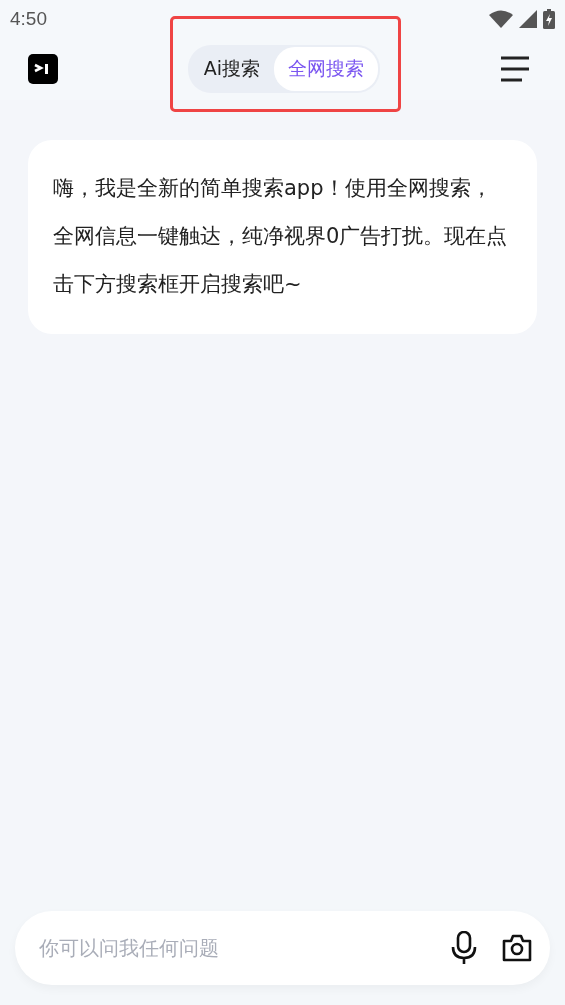  What do you see at coordinates (326, 69) in the screenshot?
I see `search-mode-tab: 全网搜索` at bounding box center [326, 69].